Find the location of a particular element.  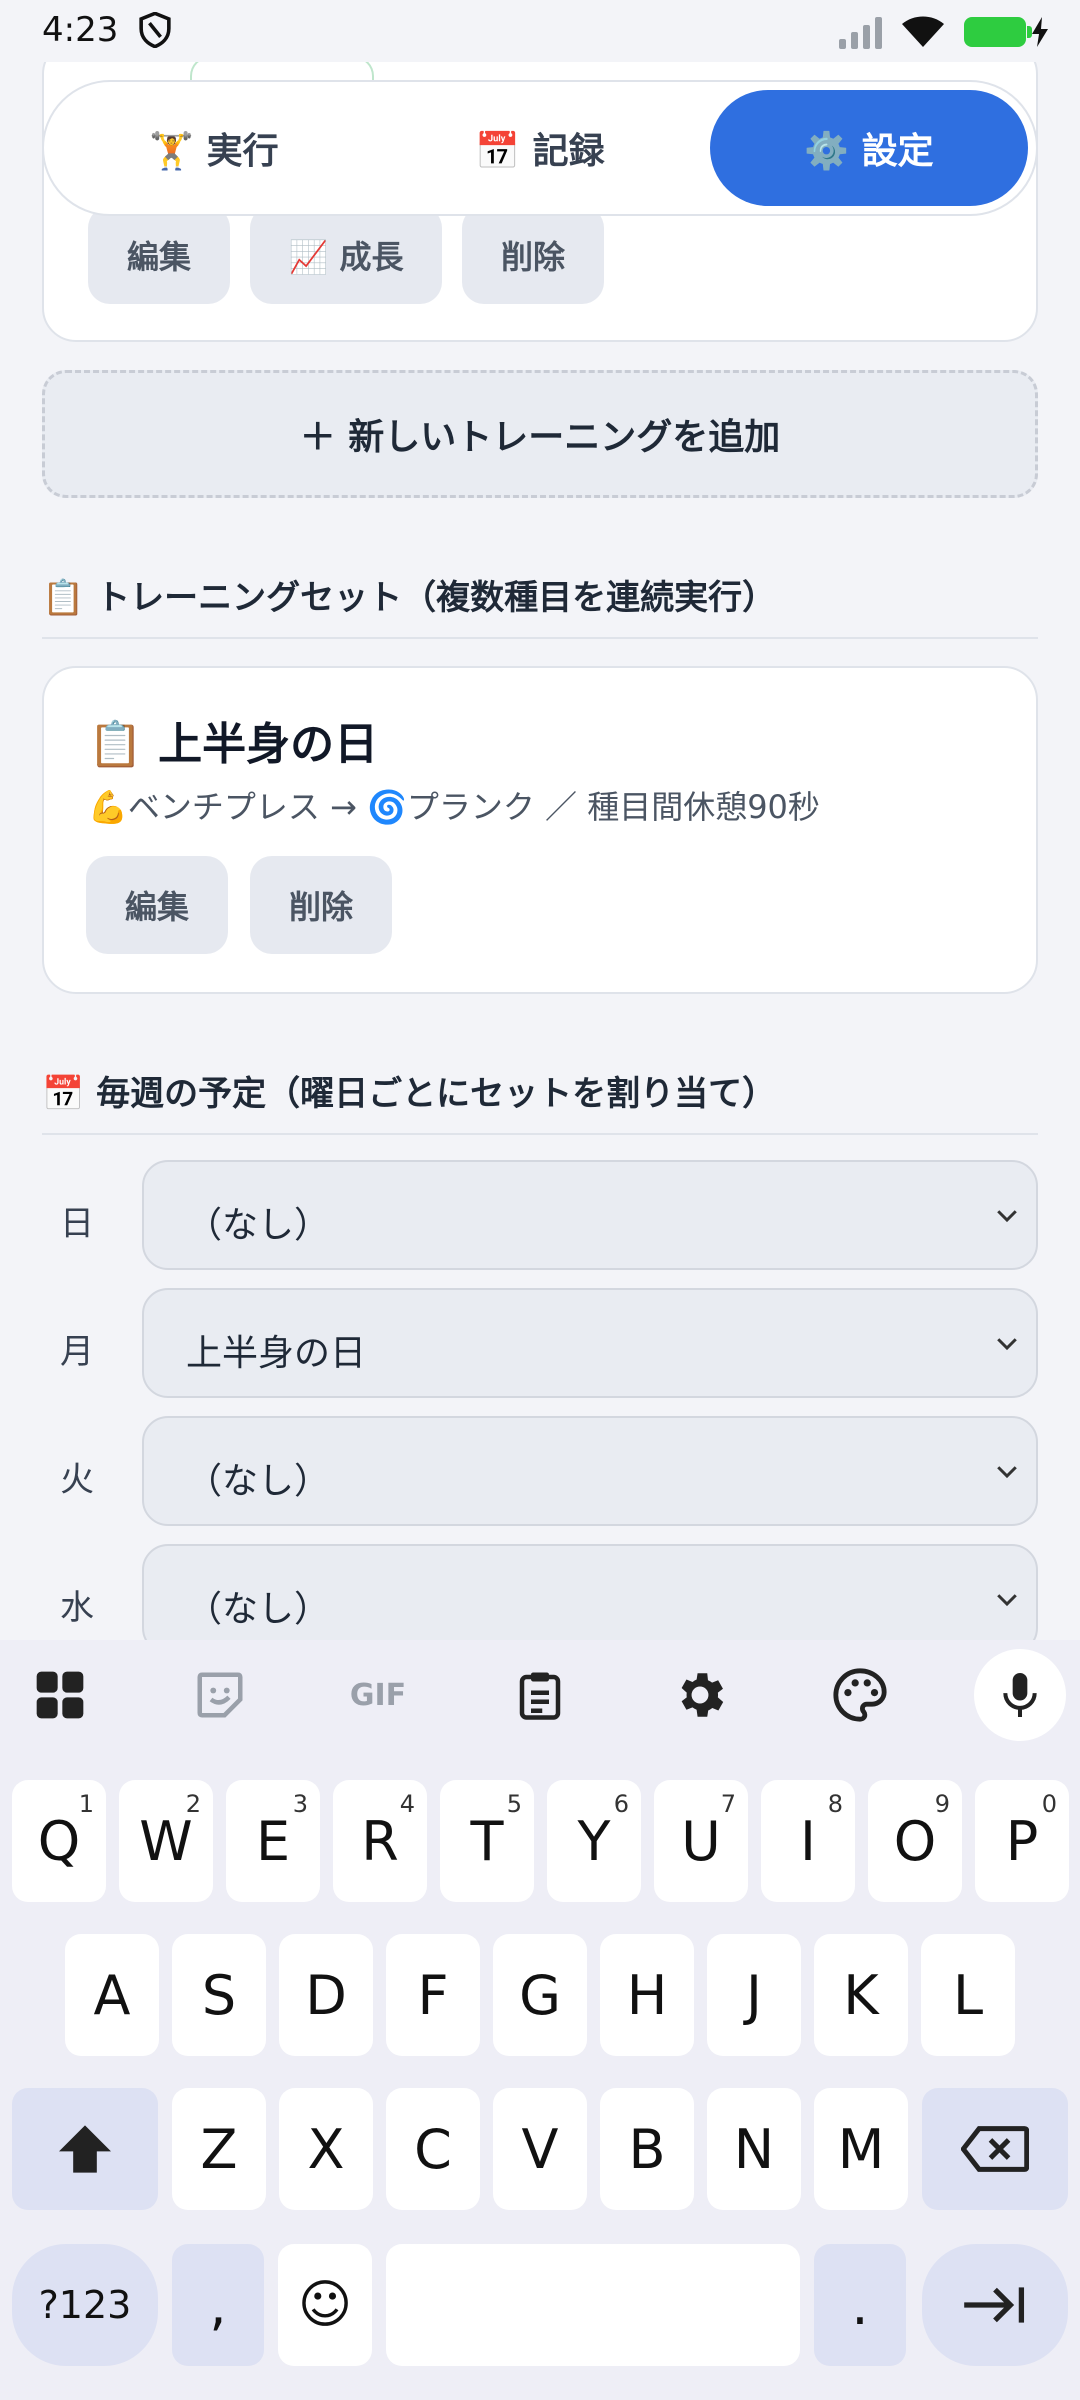

weekly-schedule-heading: 📅 毎週の予定（曜日ごとにセットを割り当て） is located at coordinates (540, 1100).